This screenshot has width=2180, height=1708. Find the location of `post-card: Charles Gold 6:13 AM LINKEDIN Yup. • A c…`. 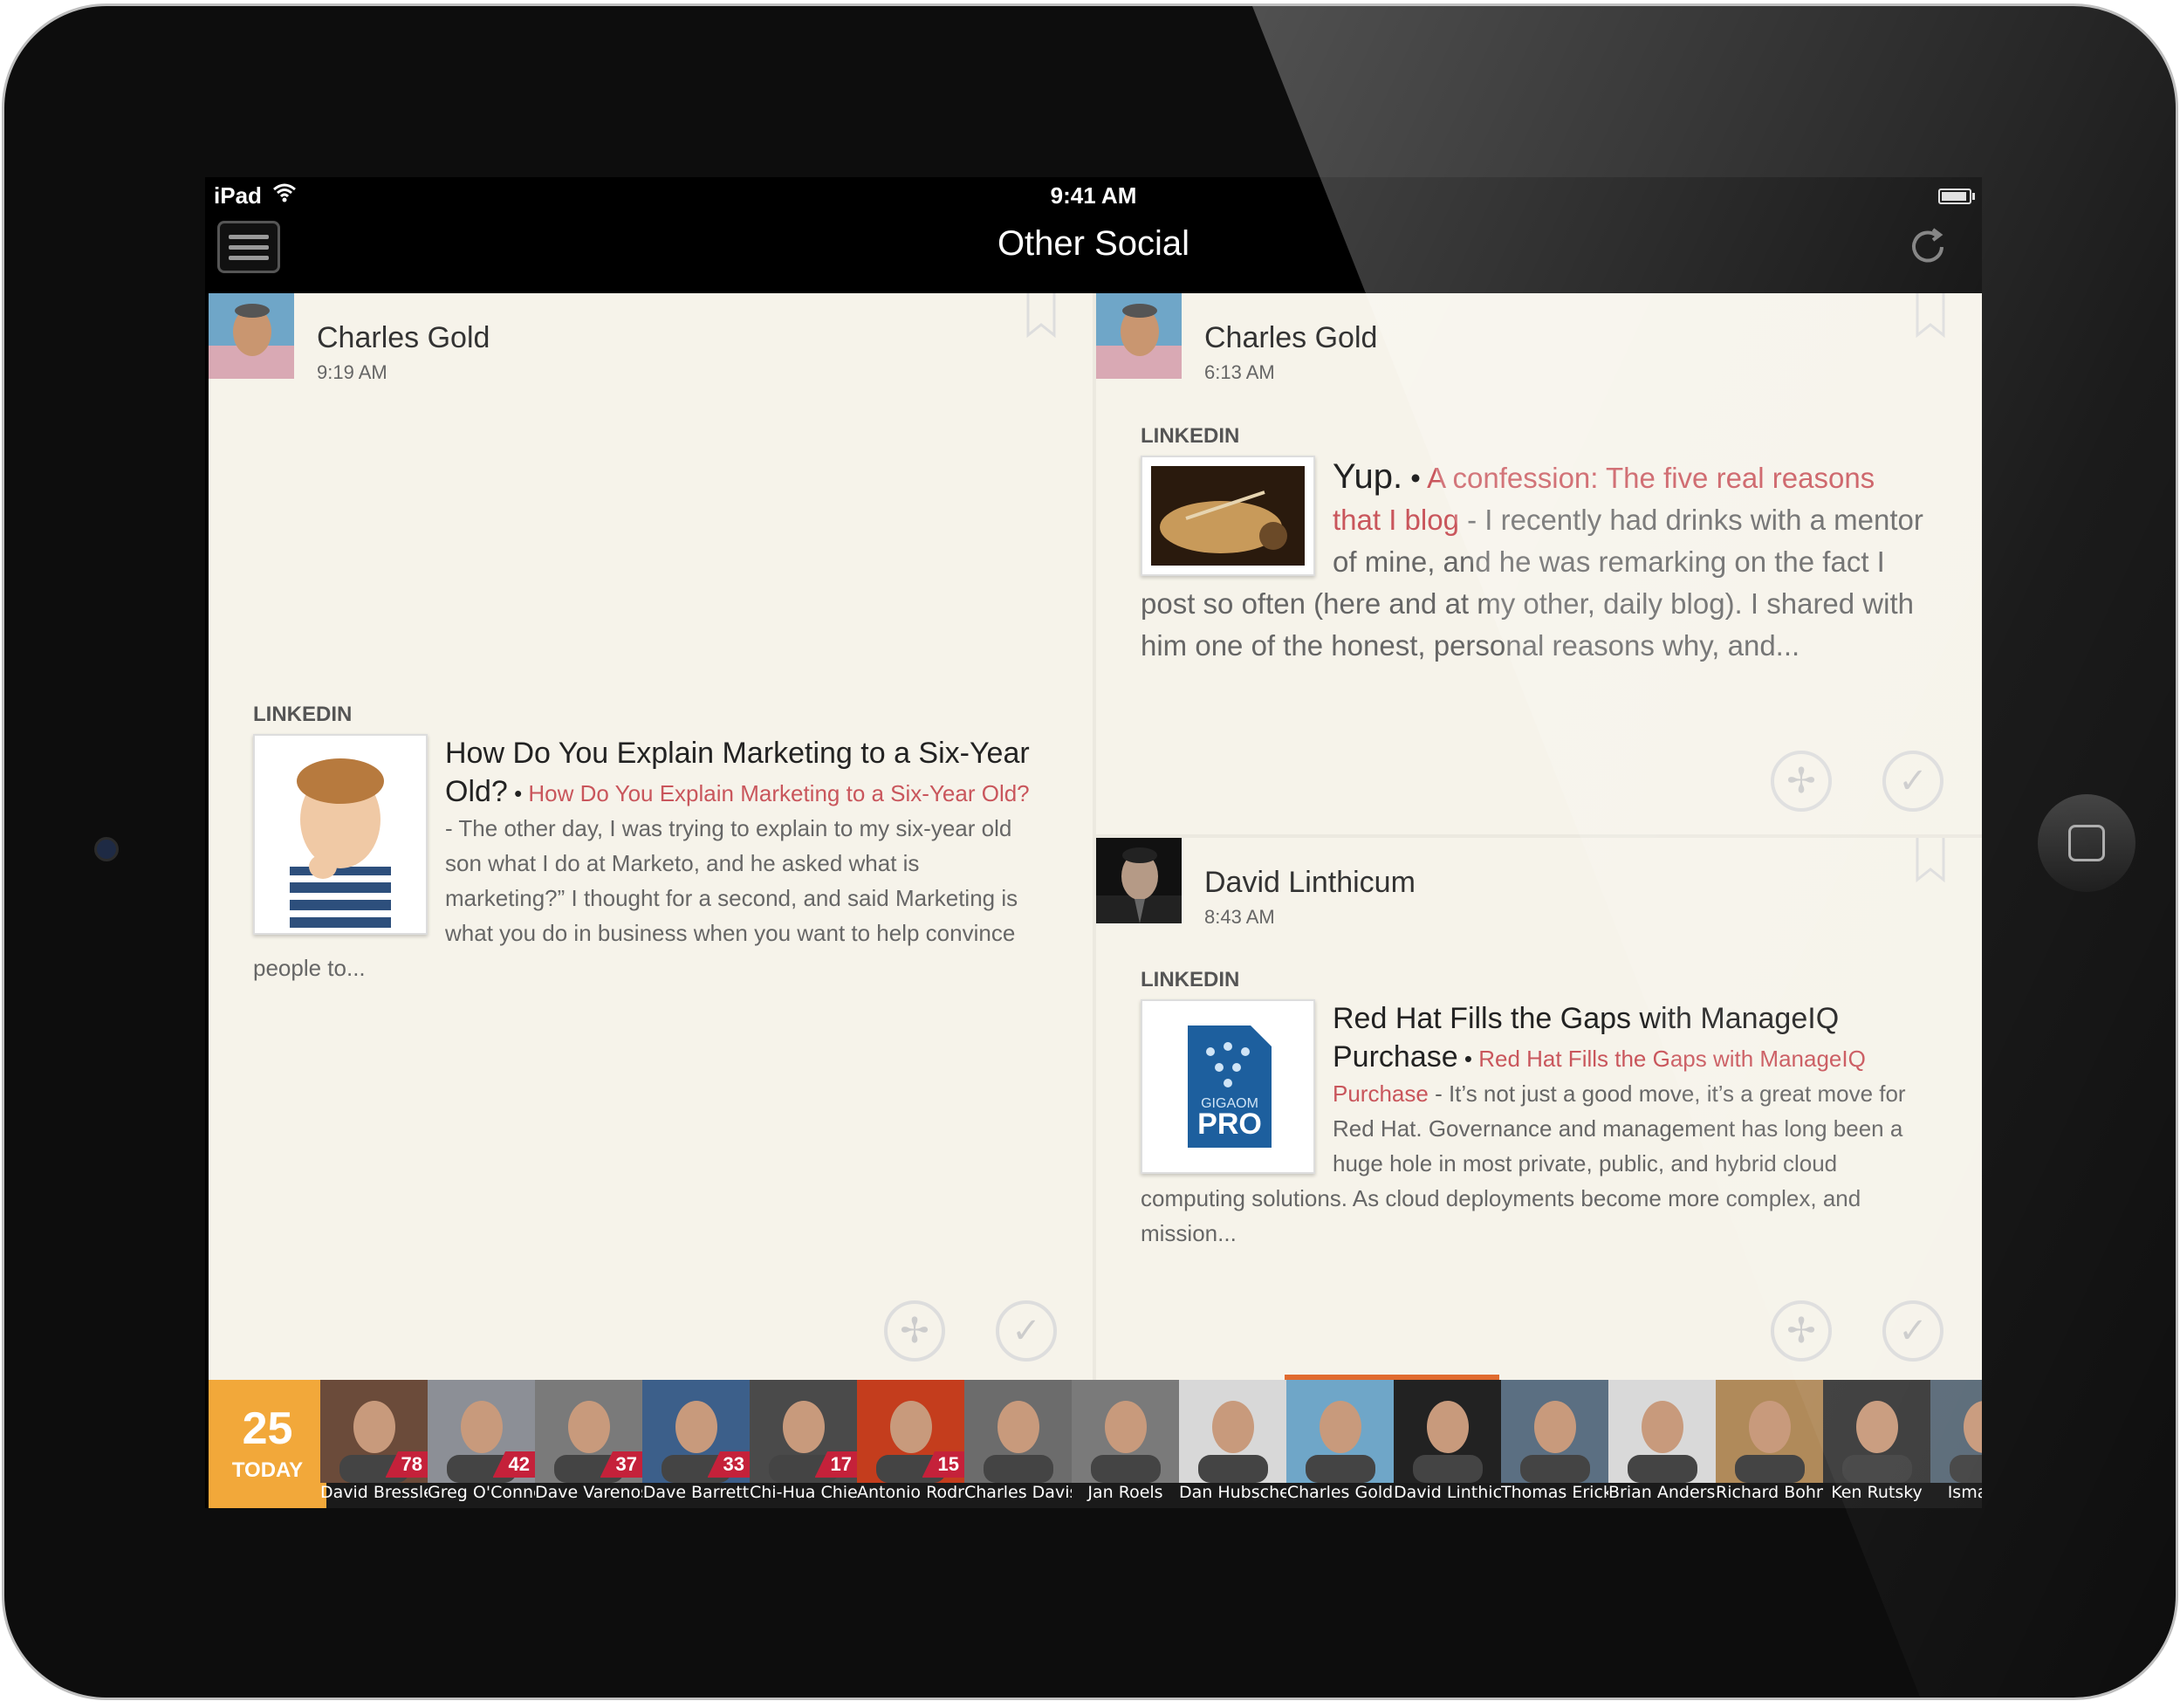

post-card: Charles Gold 6:13 AM LINKEDIN Yup. • A c… is located at coordinates (1539, 563).